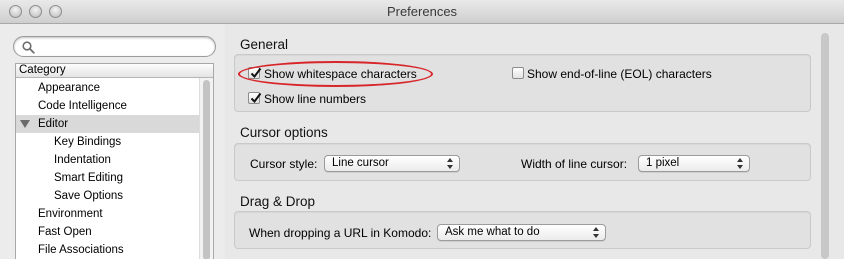 The height and width of the screenshot is (259, 844). I want to click on url-drop-label: When dropping a URL in Komodo:, so click(340, 233).